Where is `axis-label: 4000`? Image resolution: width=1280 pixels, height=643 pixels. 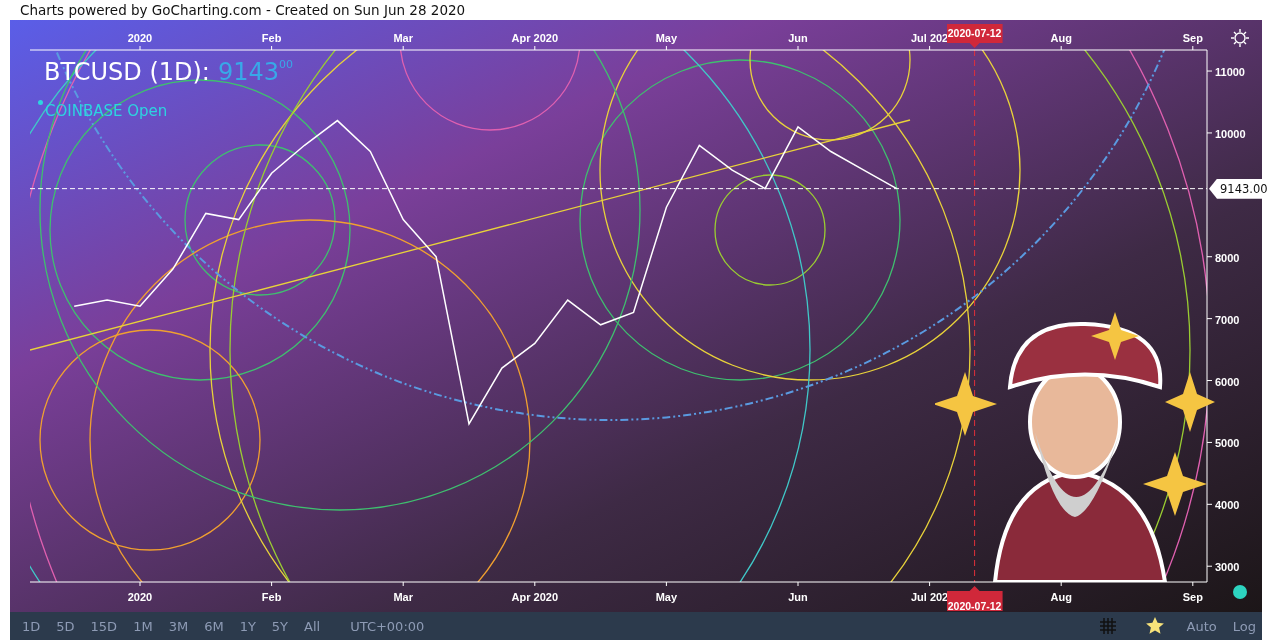
axis-label: 4000 is located at coordinates (1227, 505).